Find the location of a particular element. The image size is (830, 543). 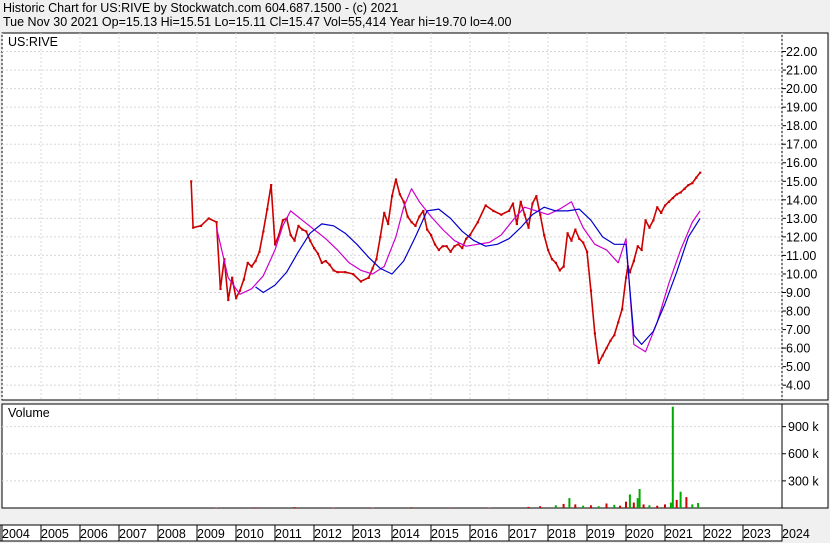

year-tick-label: 2004 is located at coordinates (16, 534).